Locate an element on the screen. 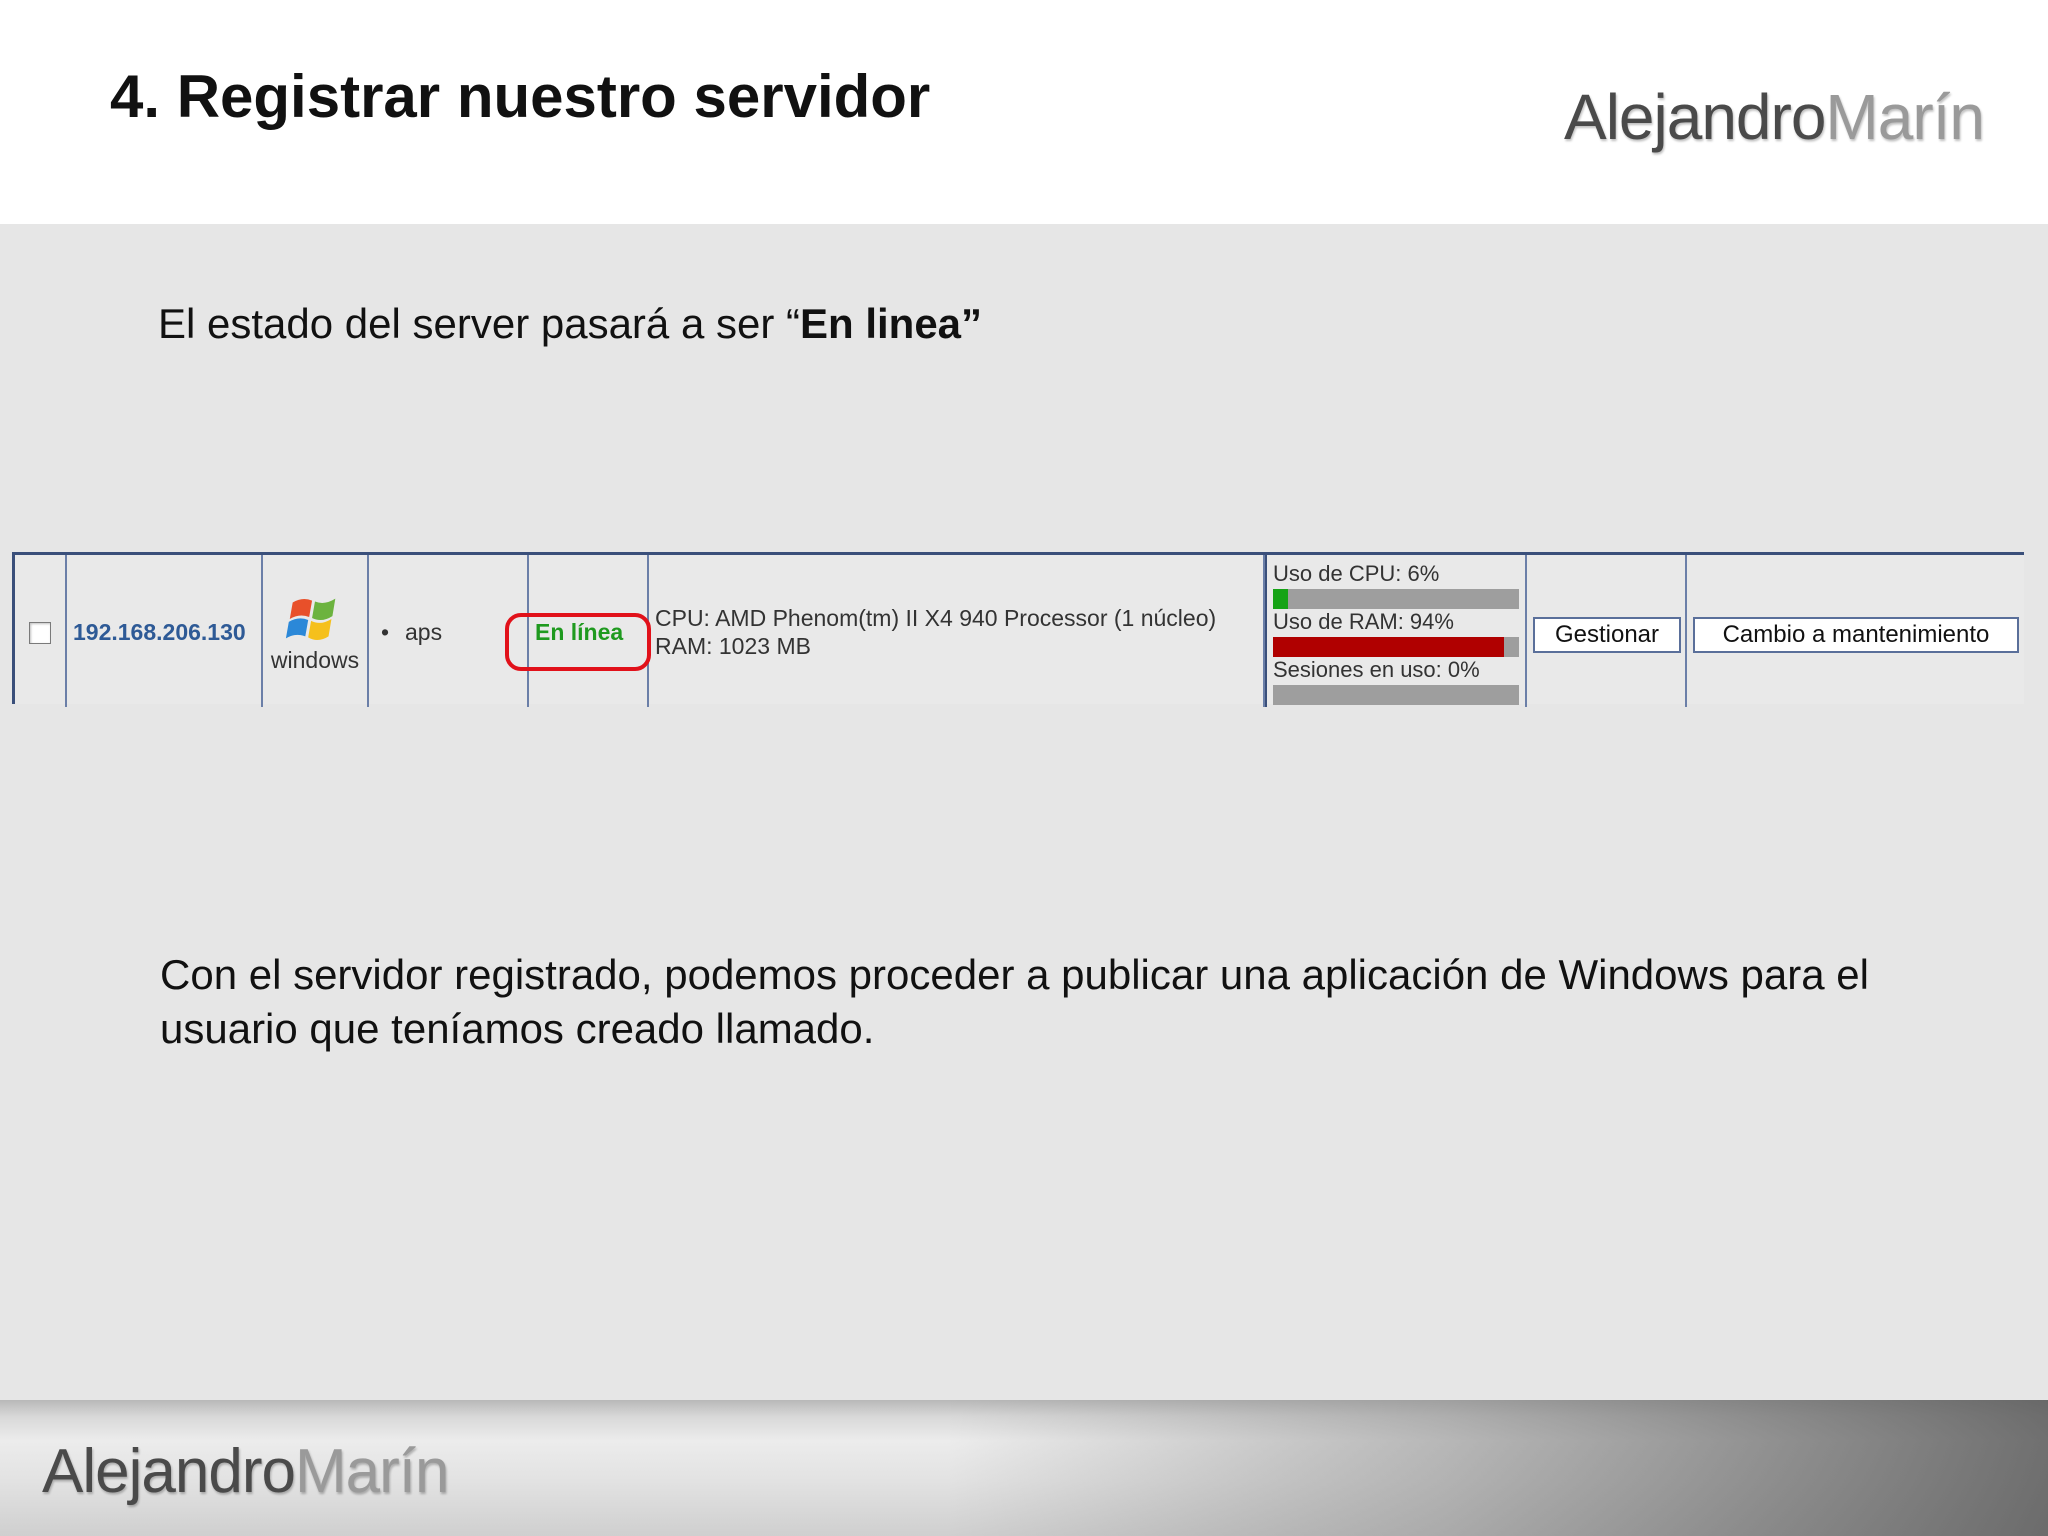 The height and width of the screenshot is (1536, 2048). cpu-usage-label: Uso de CPU: 6% is located at coordinates (1356, 573).